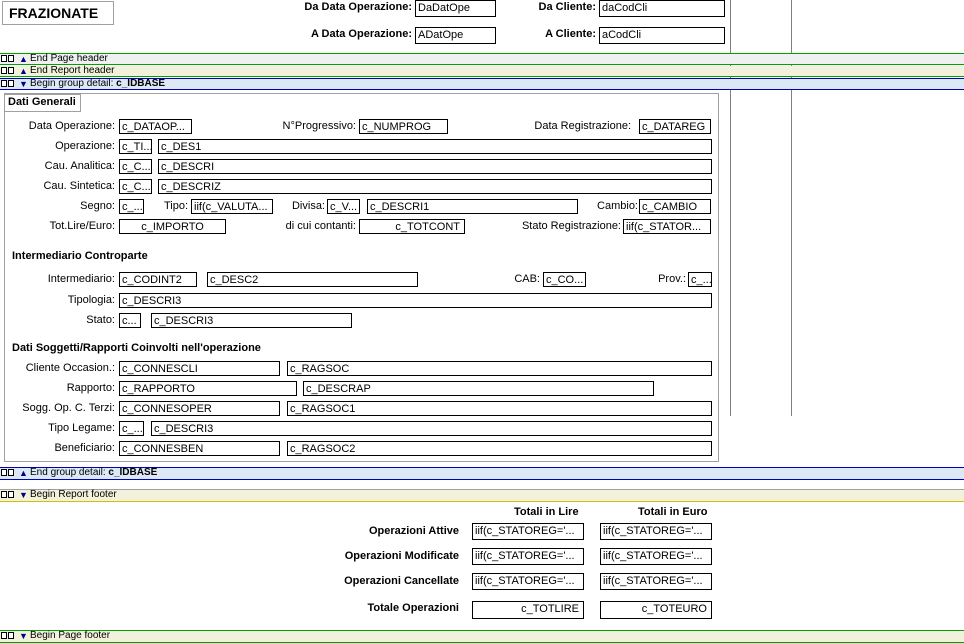 Image resolution: width=964 pixels, height=643 pixels. What do you see at coordinates (54, 13) in the screenshot?
I see `report-title: FRAZIONATE` at bounding box center [54, 13].